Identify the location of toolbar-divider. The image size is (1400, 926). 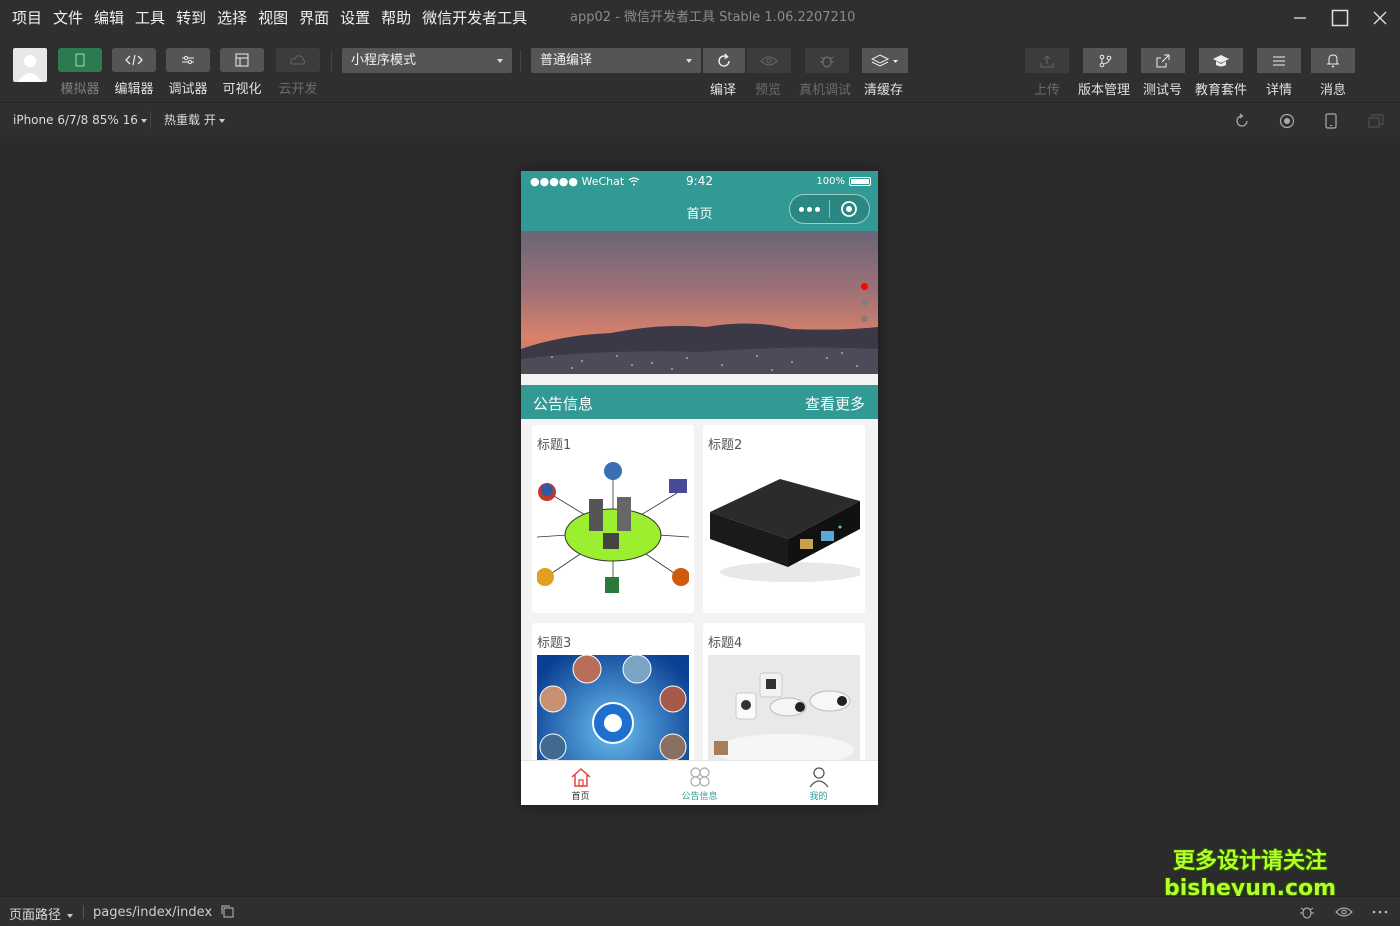
(520, 61).